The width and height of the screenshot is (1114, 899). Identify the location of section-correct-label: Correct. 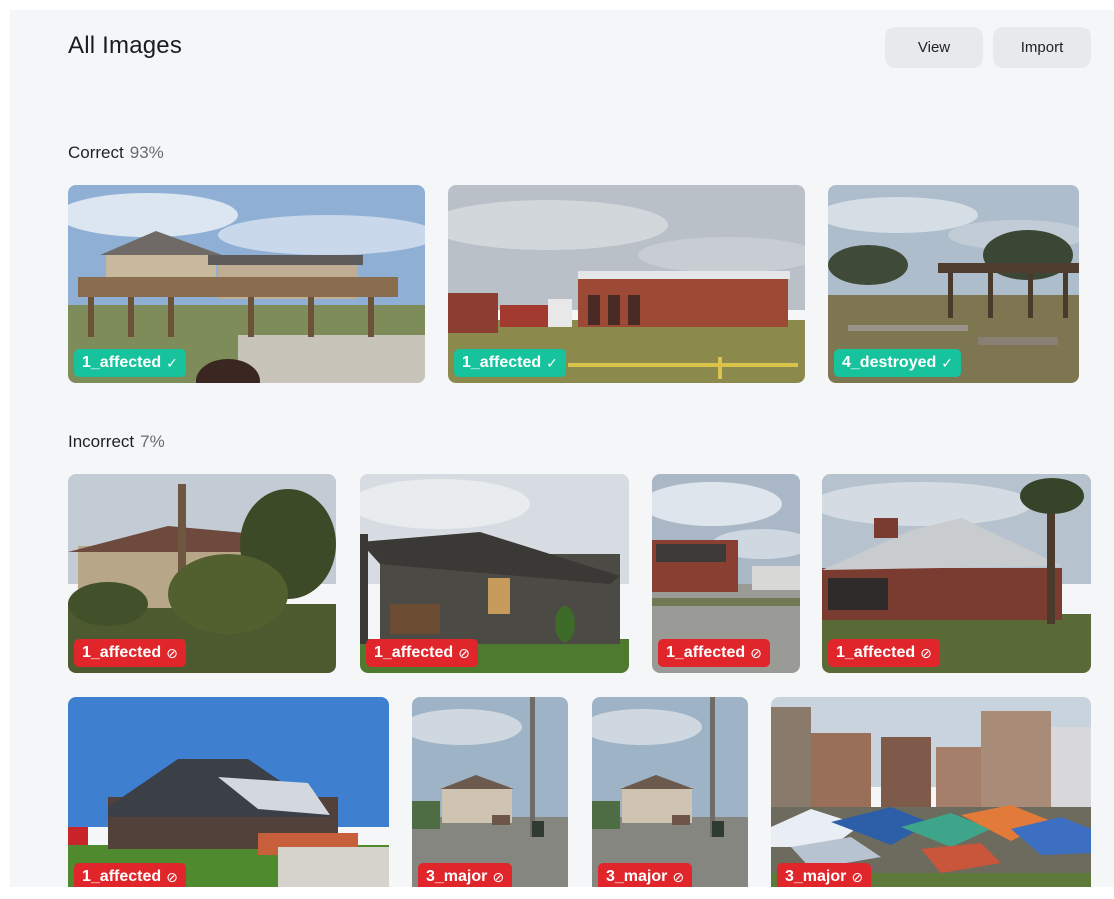
(96, 152).